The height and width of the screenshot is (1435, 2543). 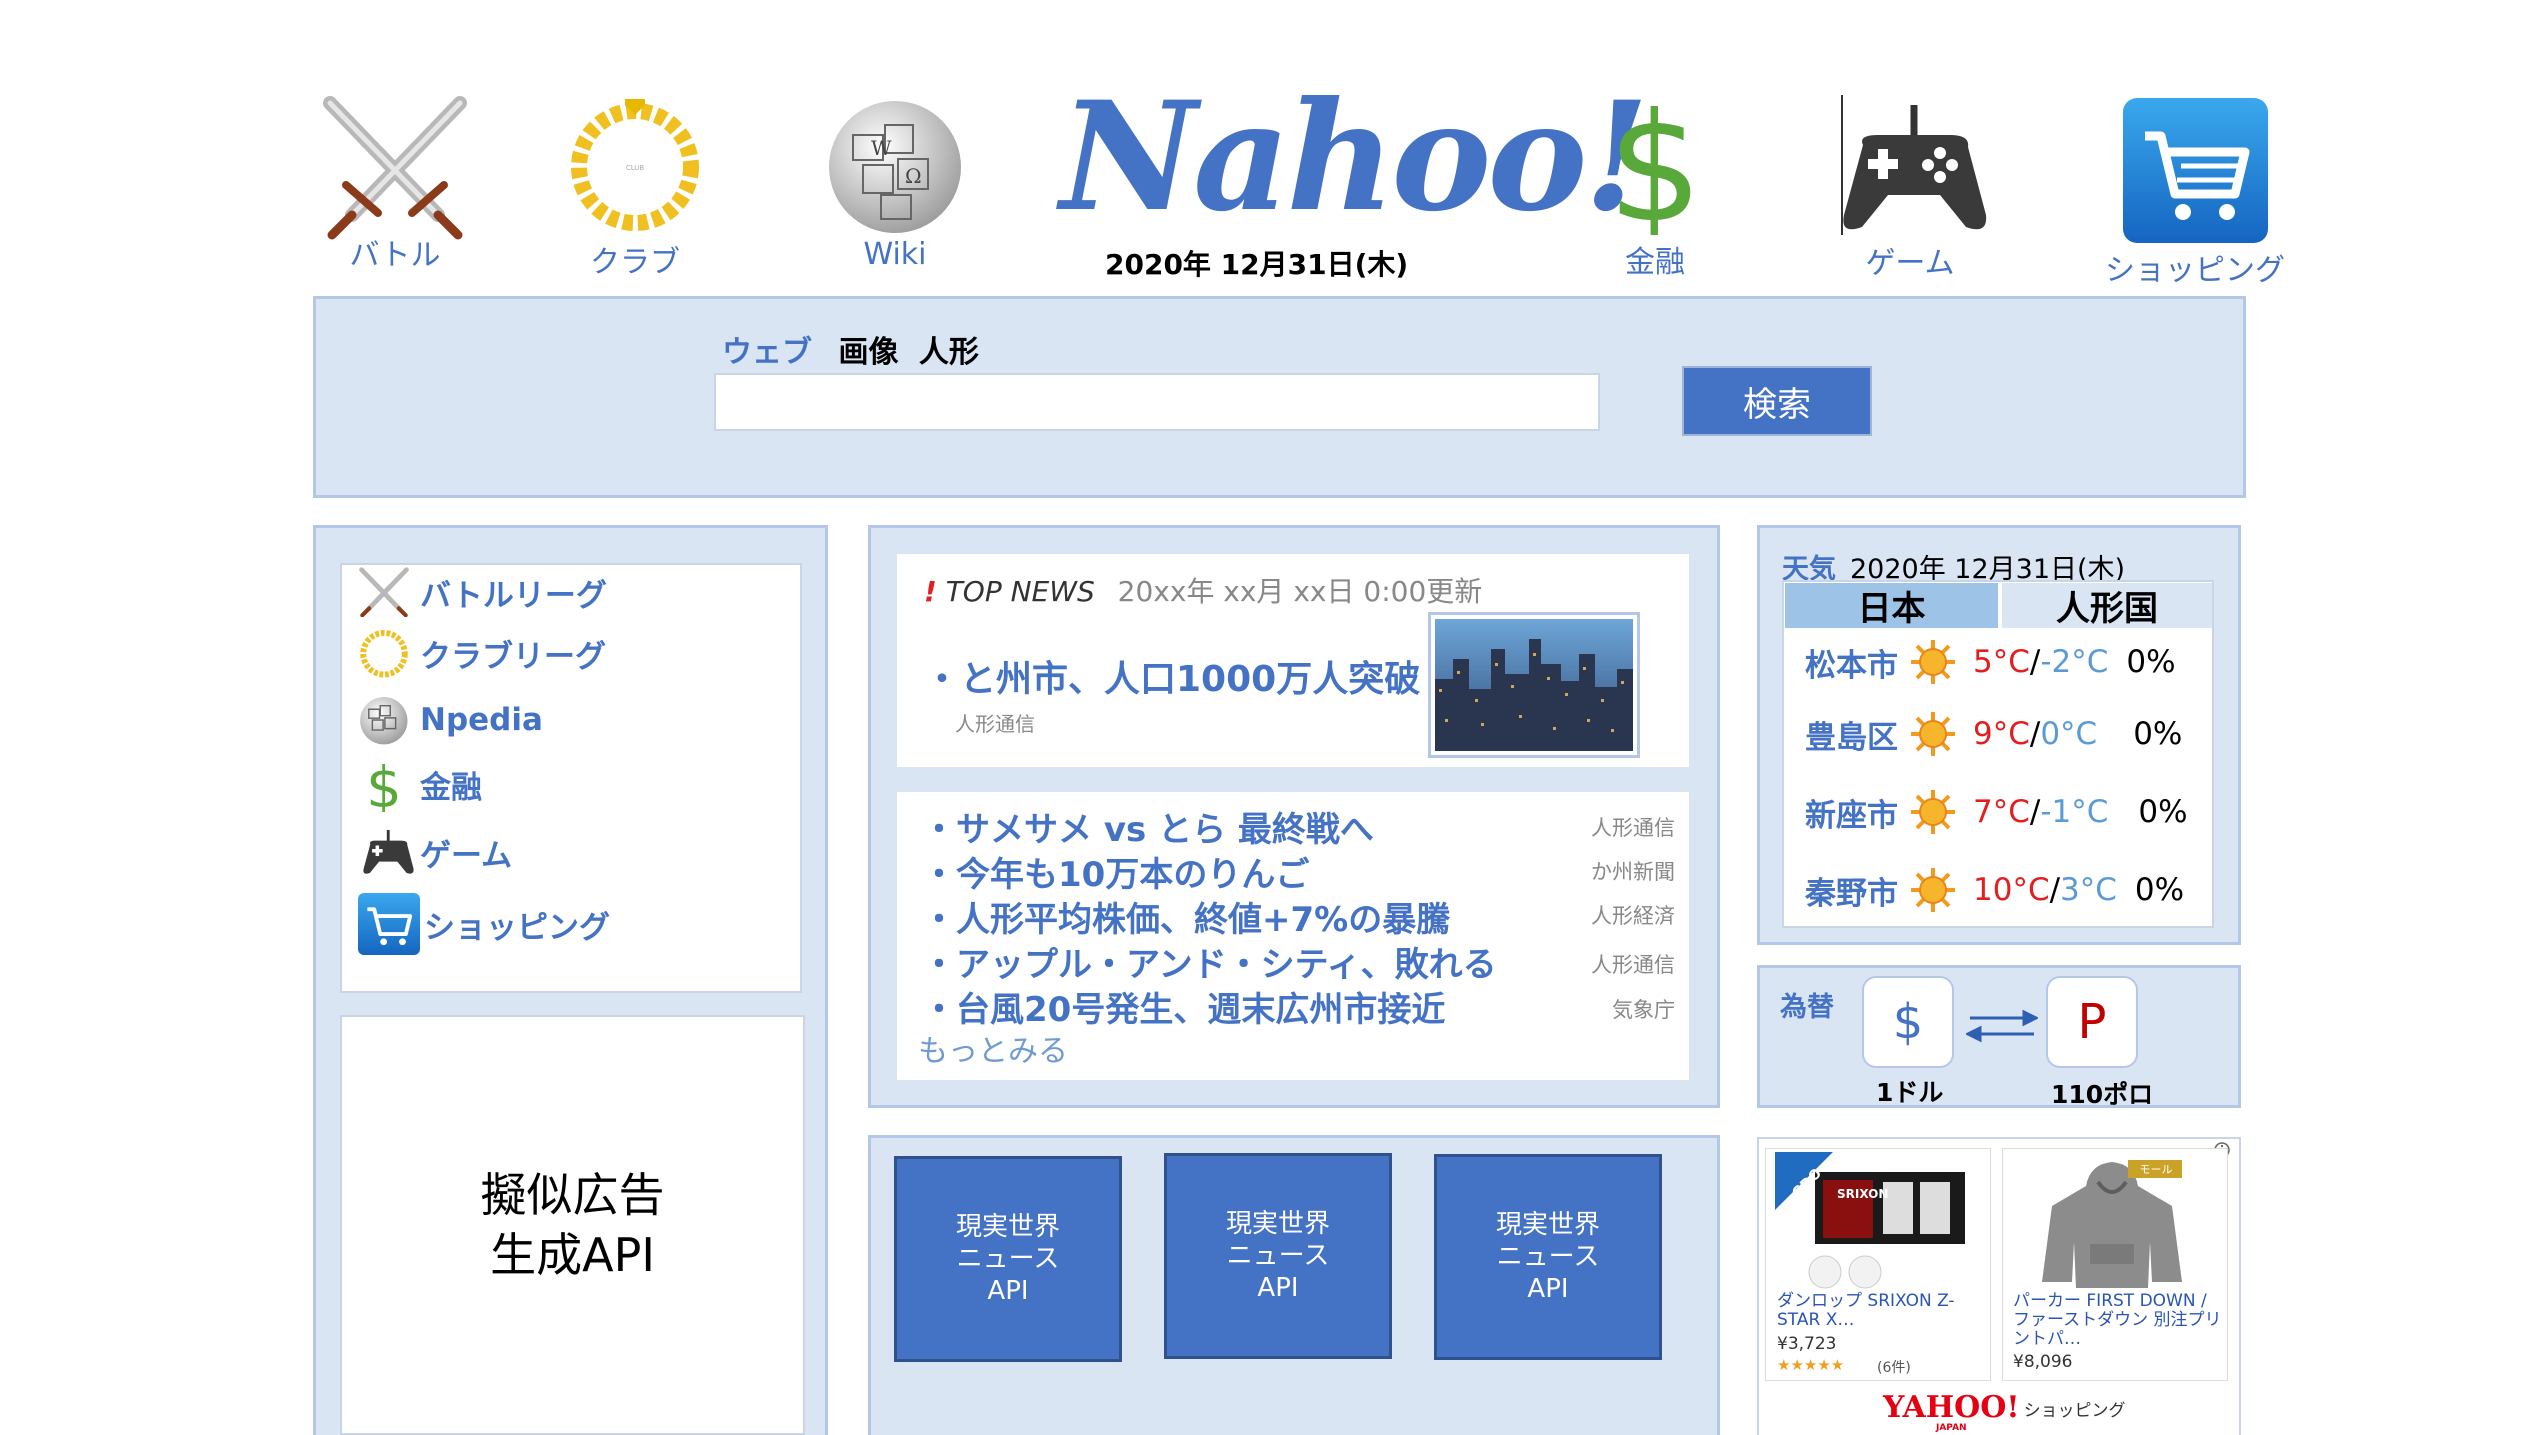 I want to click on news-item: ・台風20号発生、週末広州市接近, so click(x=1183, y=1006).